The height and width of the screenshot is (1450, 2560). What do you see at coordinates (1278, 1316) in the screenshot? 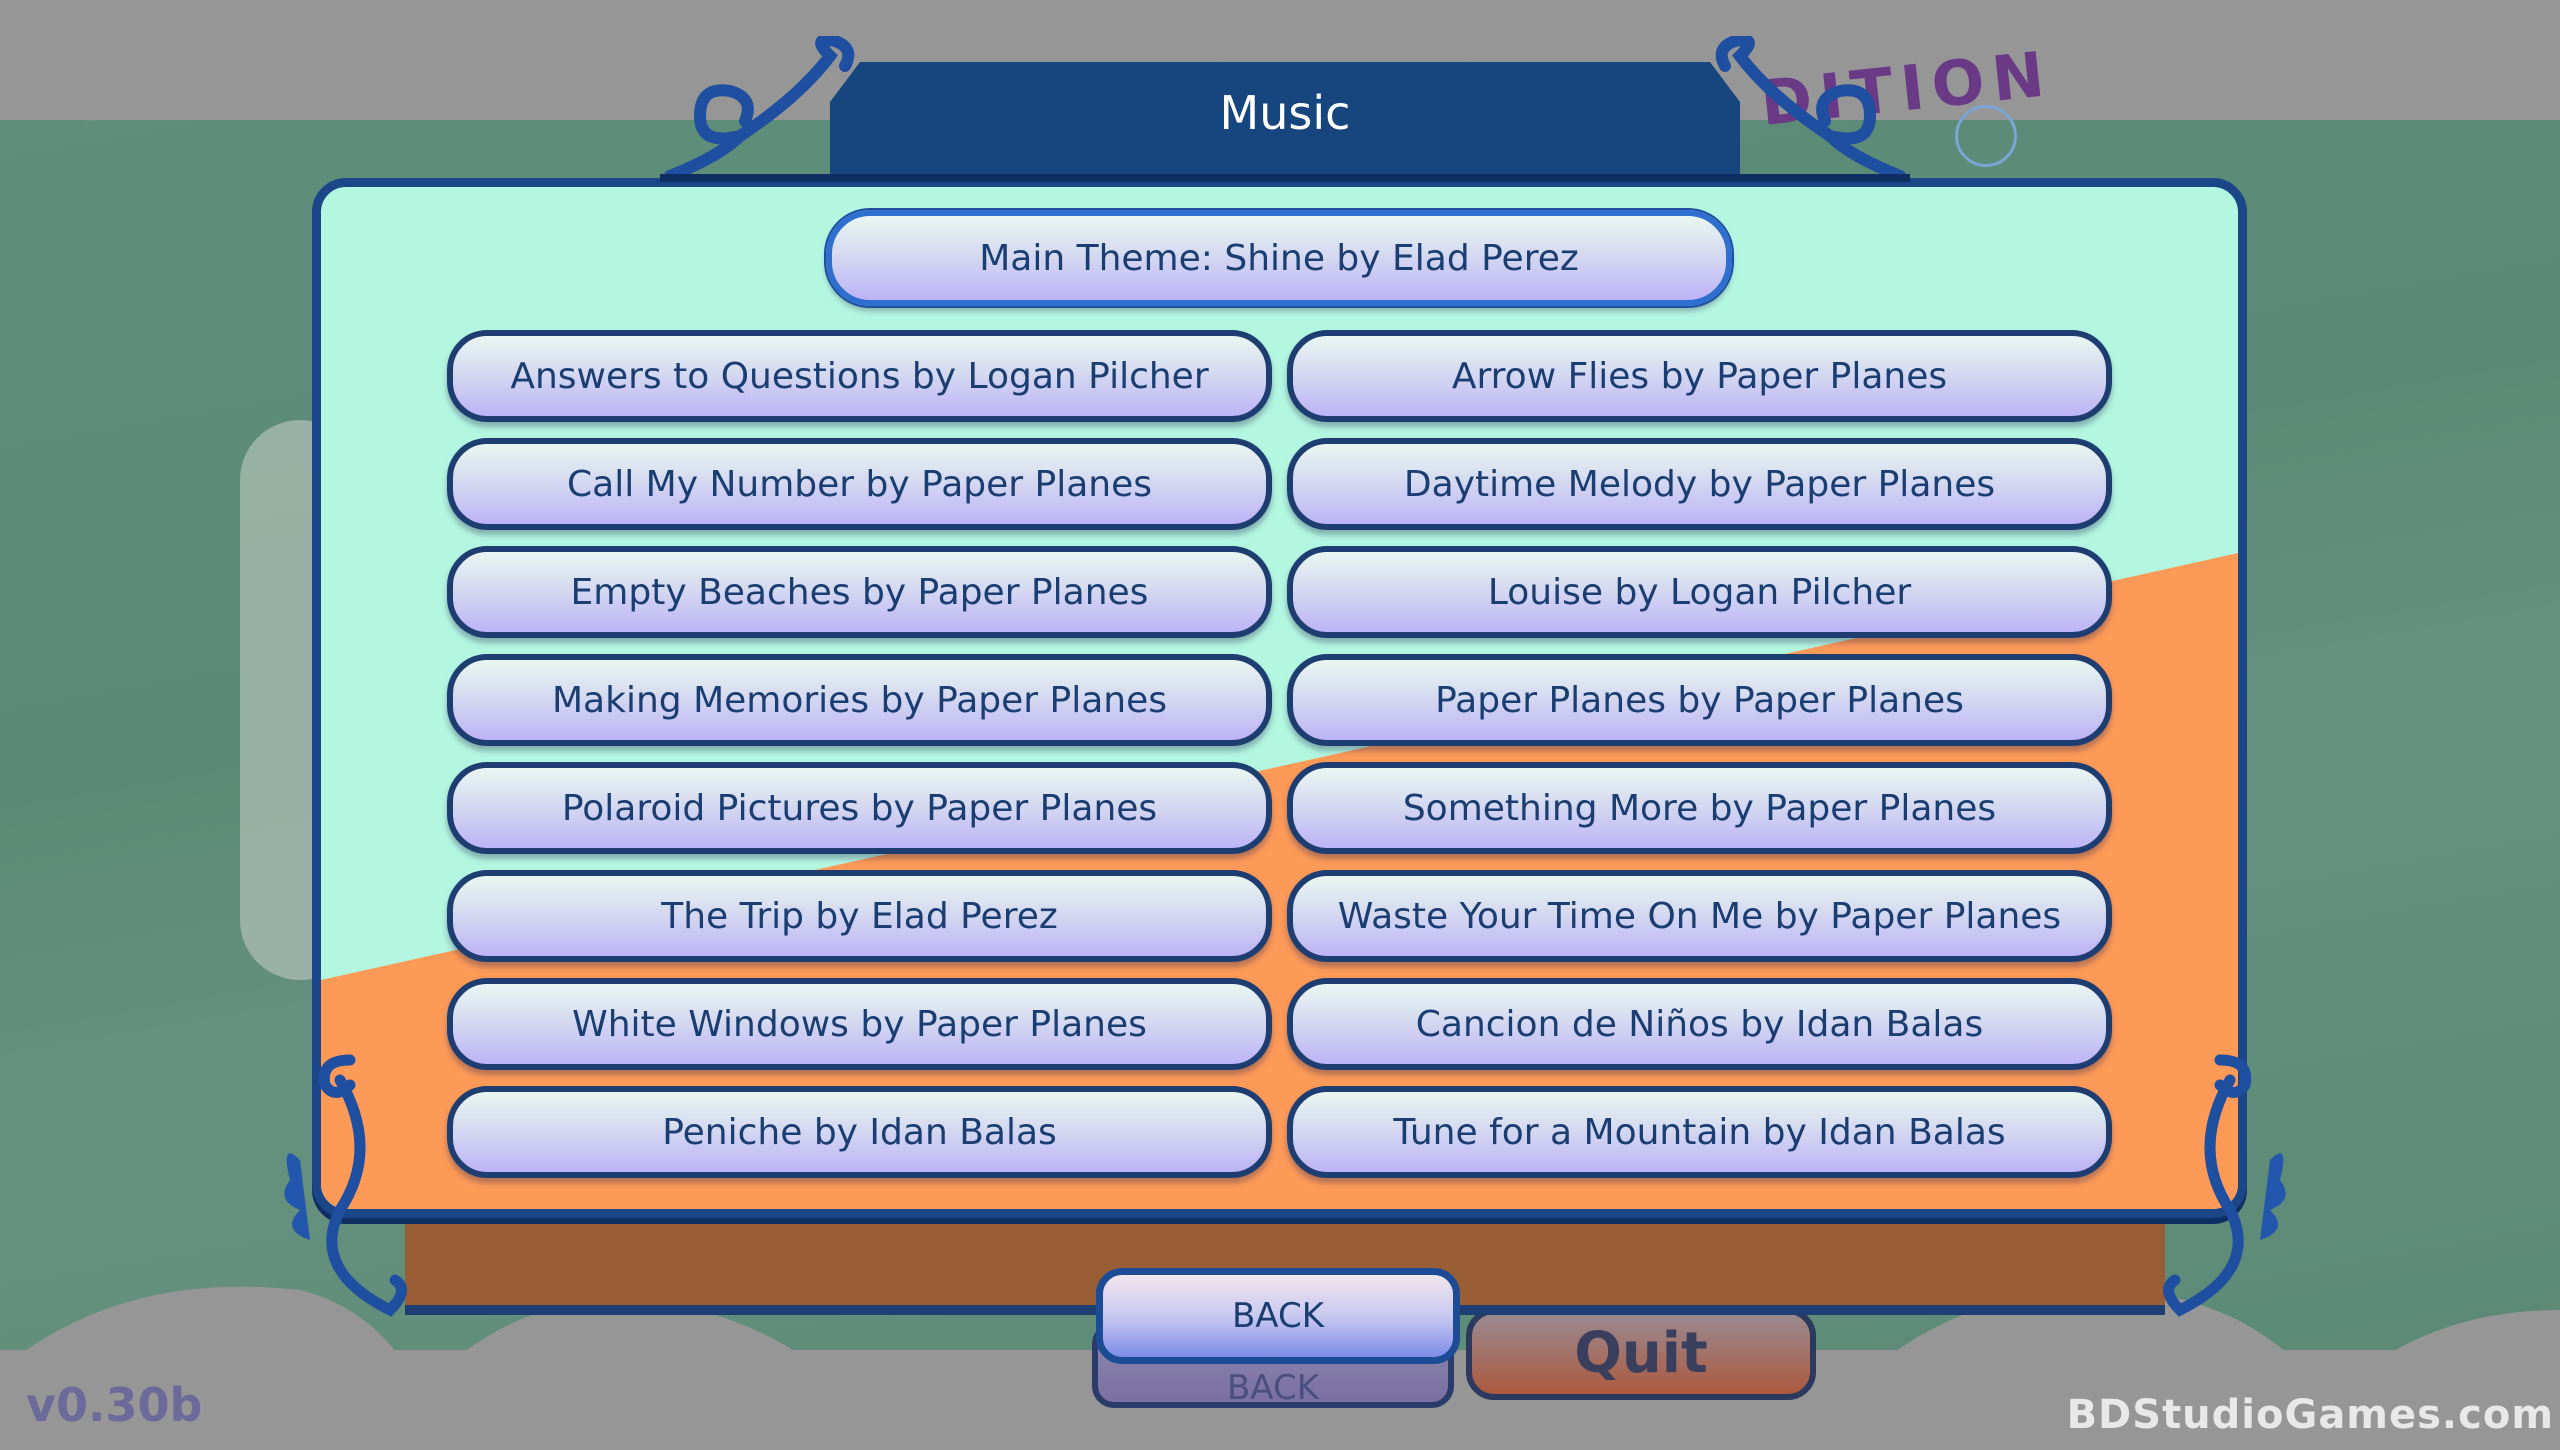
I see `back-button: BACK` at bounding box center [1278, 1316].